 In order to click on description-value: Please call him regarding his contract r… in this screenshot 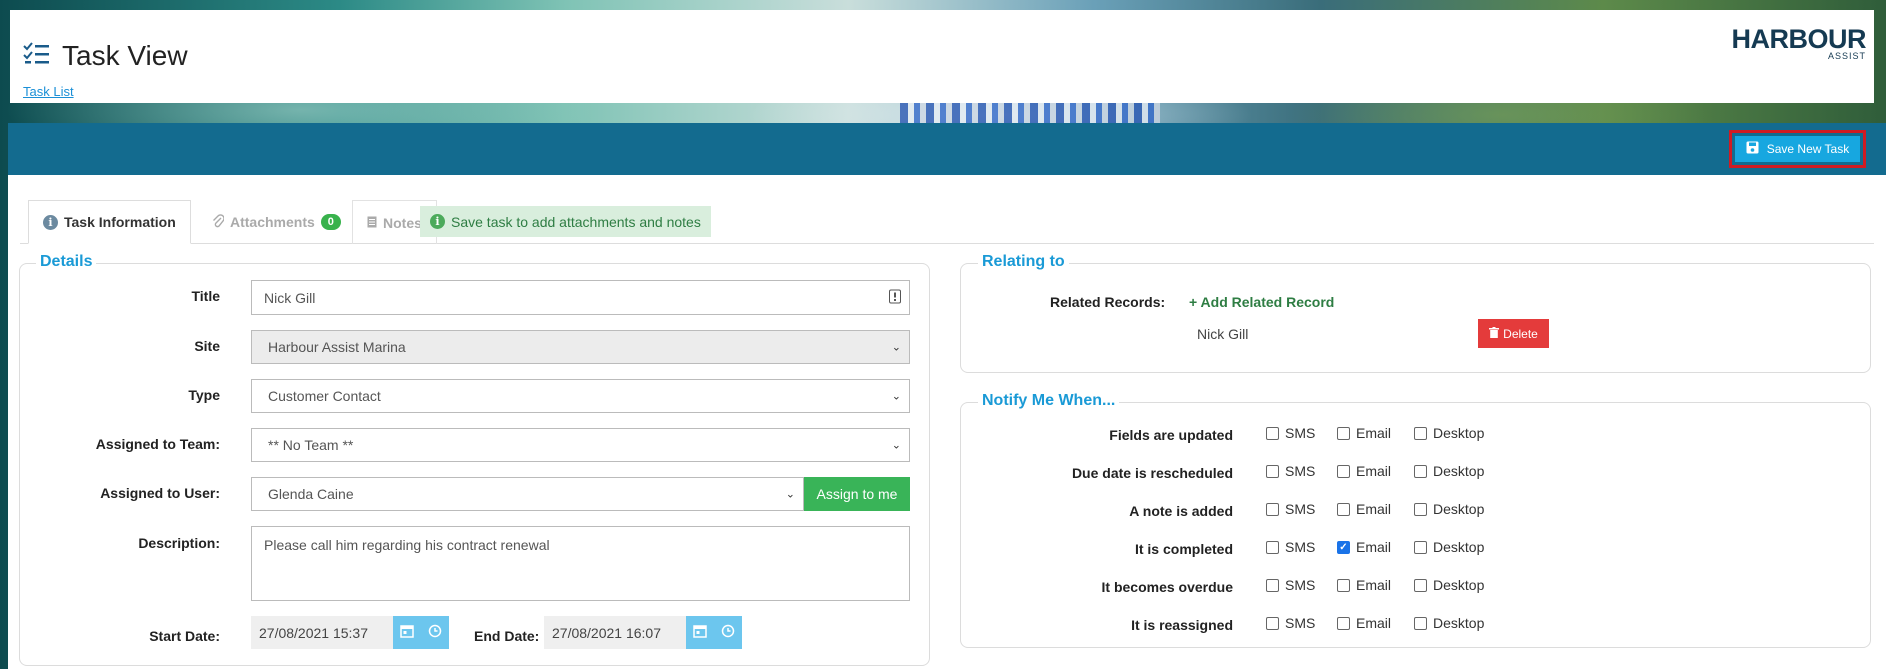, I will do `click(407, 545)`.